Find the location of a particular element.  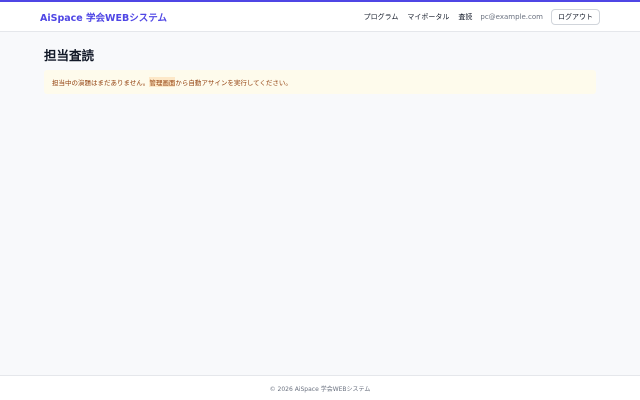

nav-link-myportal: マイポータル is located at coordinates (428, 17).